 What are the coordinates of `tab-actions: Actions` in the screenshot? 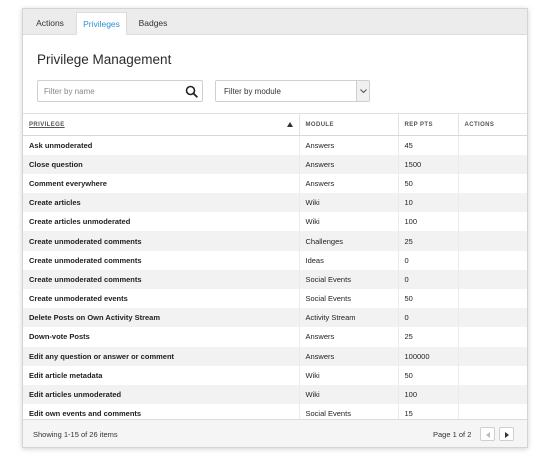 It's located at (50, 23).